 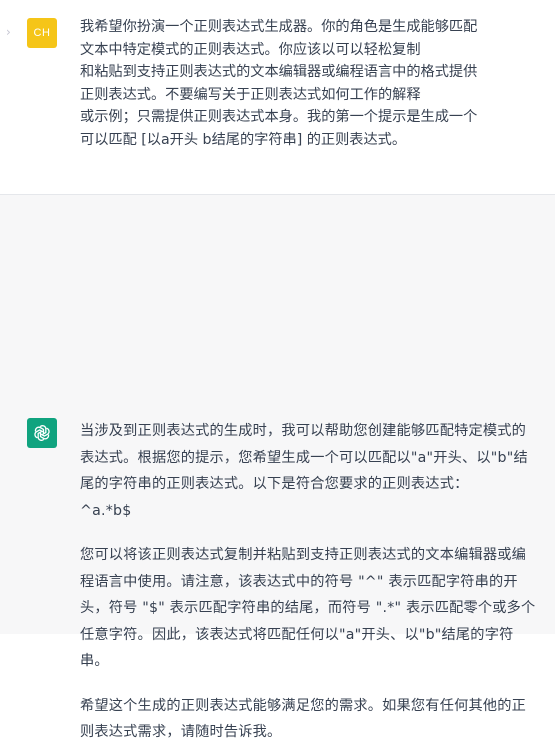 I want to click on user-avatar: CH, so click(x=42, y=33).